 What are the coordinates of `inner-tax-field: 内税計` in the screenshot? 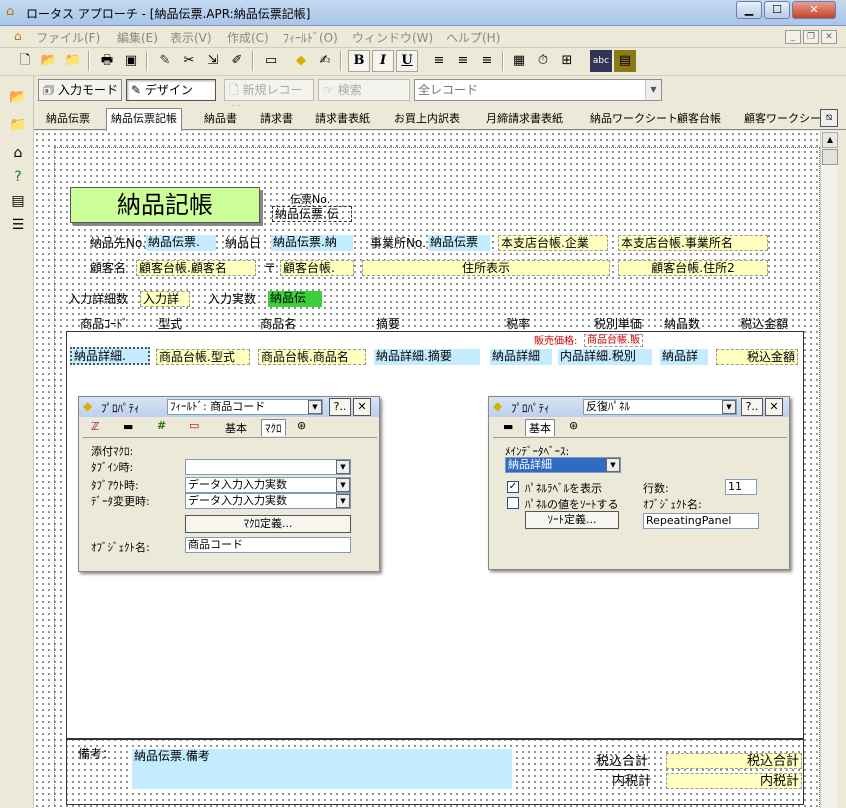 It's located at (734, 781).